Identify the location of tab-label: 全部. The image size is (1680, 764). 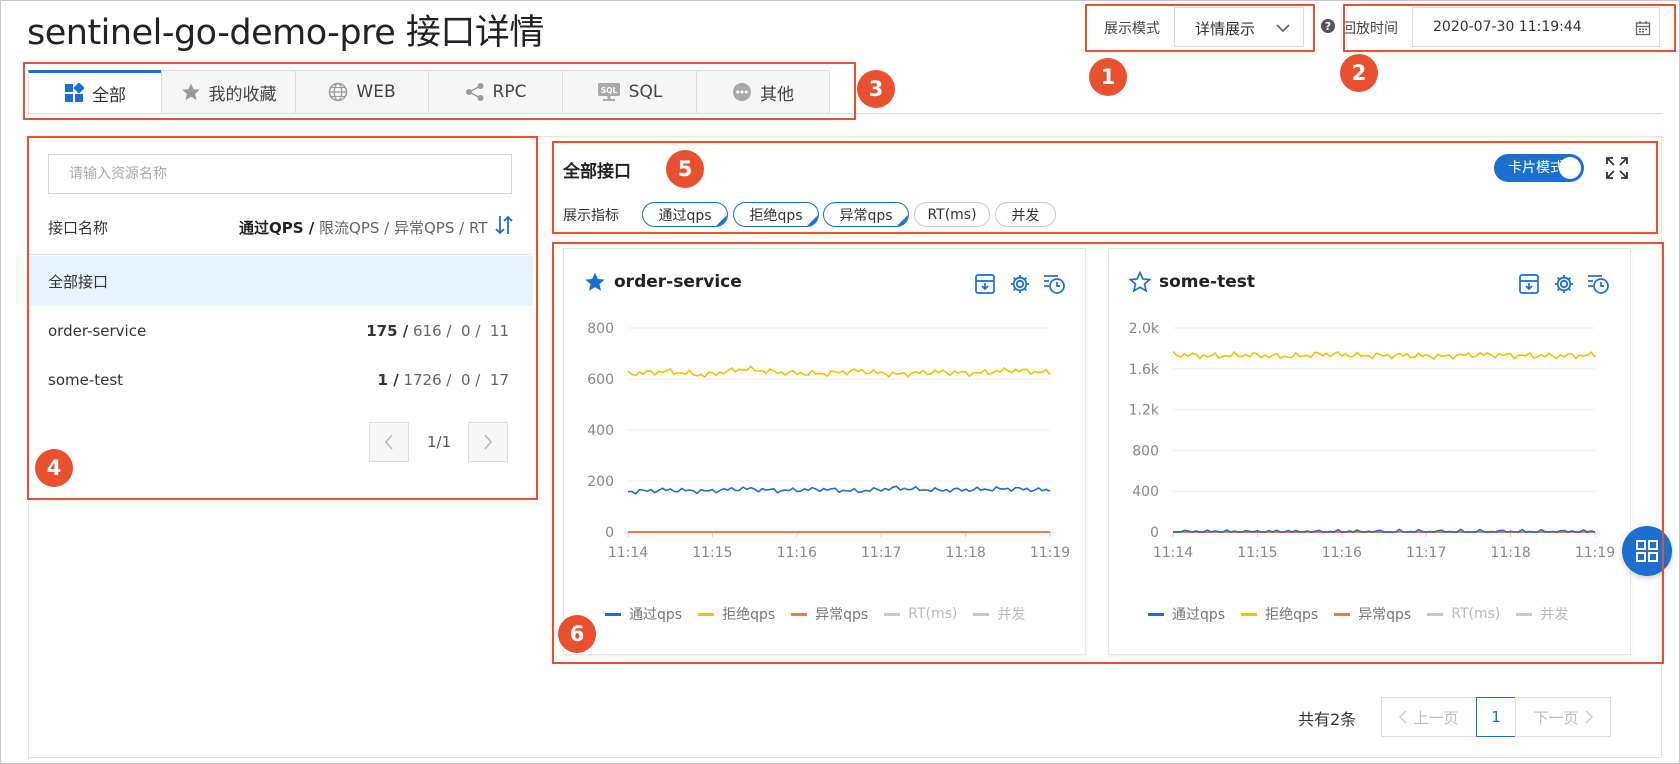
(109, 95).